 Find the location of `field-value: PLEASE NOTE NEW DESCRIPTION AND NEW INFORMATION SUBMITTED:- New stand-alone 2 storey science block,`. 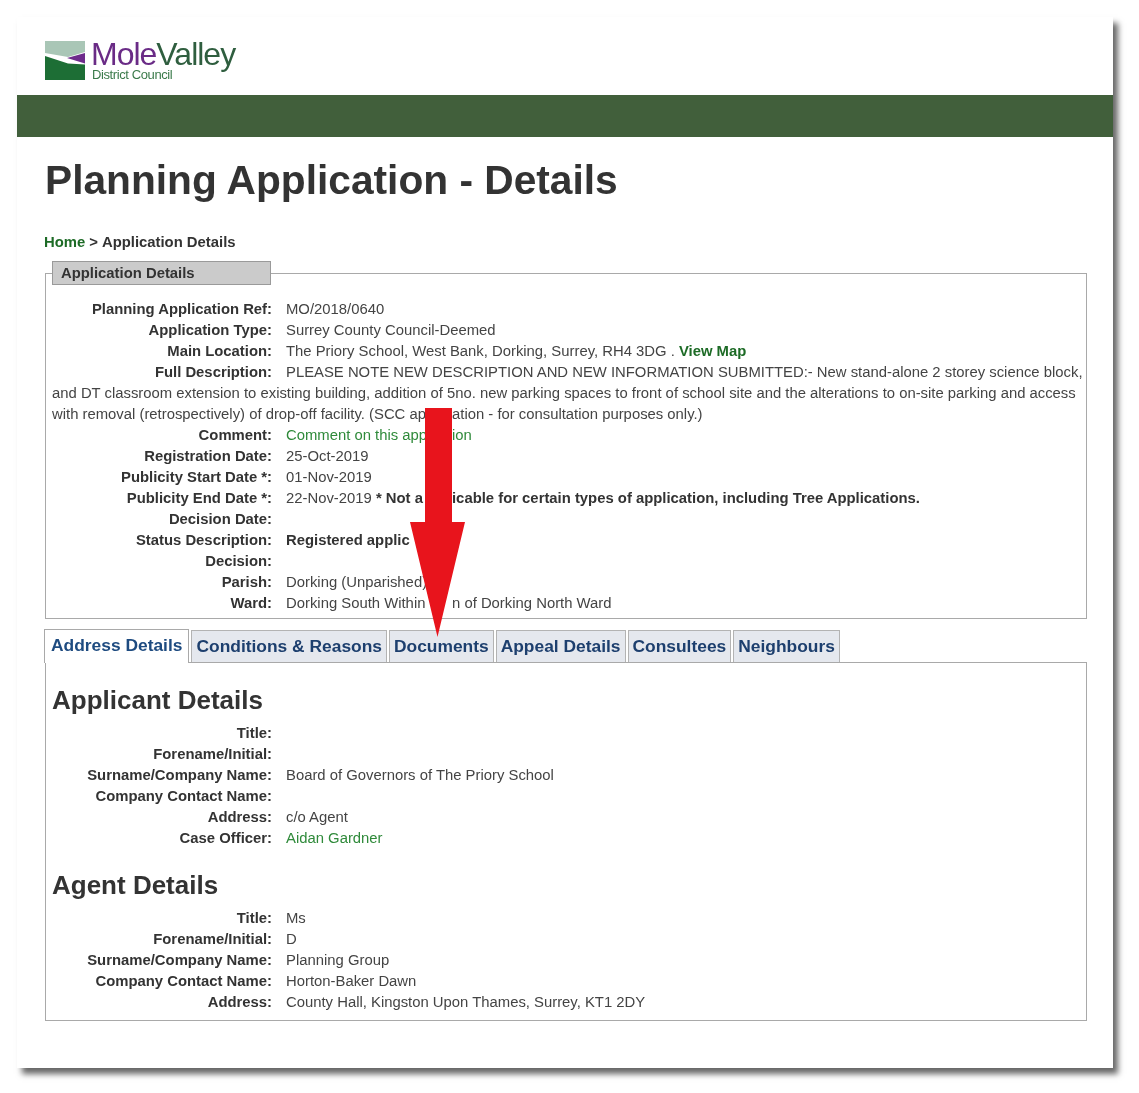

field-value: PLEASE NOTE NEW DESCRIPTION AND NEW INFORMATION SUBMITTED:- New stand-alone 2 storey science block, is located at coordinates (684, 371).